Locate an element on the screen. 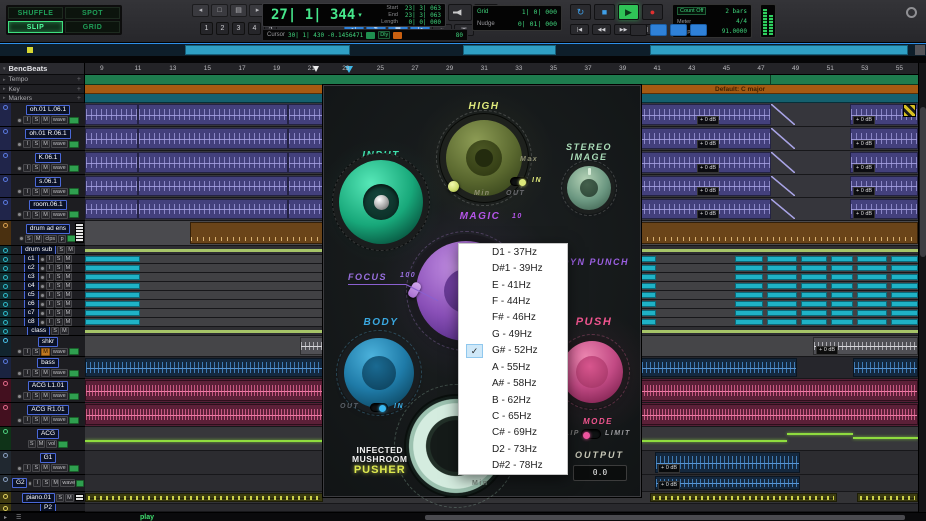  vertical-scrollbar-thumb is located at coordinates (923, 182).